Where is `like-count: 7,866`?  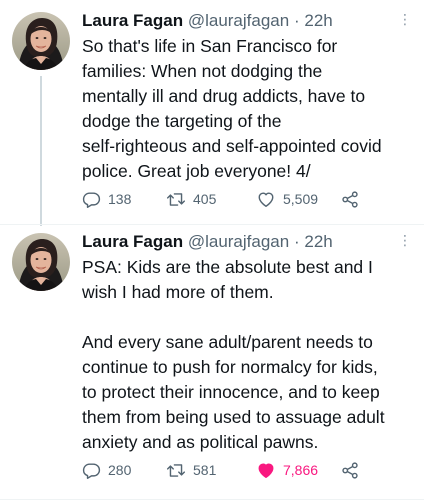
like-count: 7,866 is located at coordinates (301, 470).